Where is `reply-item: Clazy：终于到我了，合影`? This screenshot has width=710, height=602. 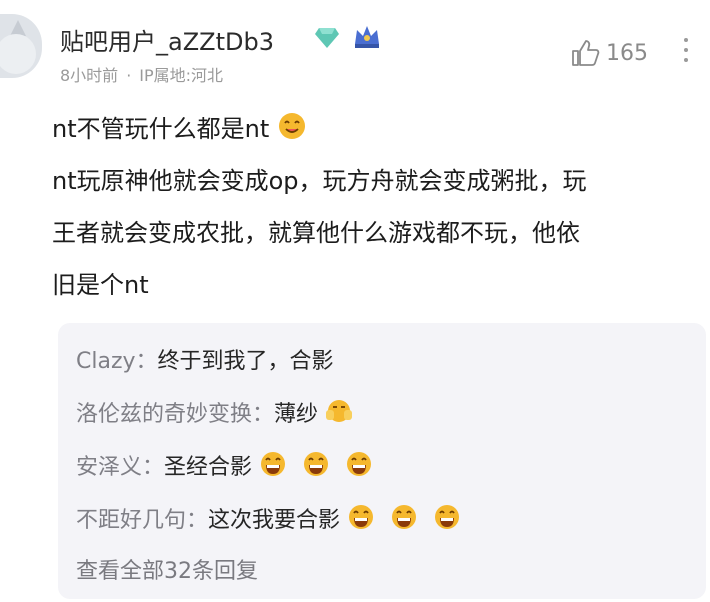 reply-item: Clazy：终于到我了，合影 is located at coordinates (205, 359).